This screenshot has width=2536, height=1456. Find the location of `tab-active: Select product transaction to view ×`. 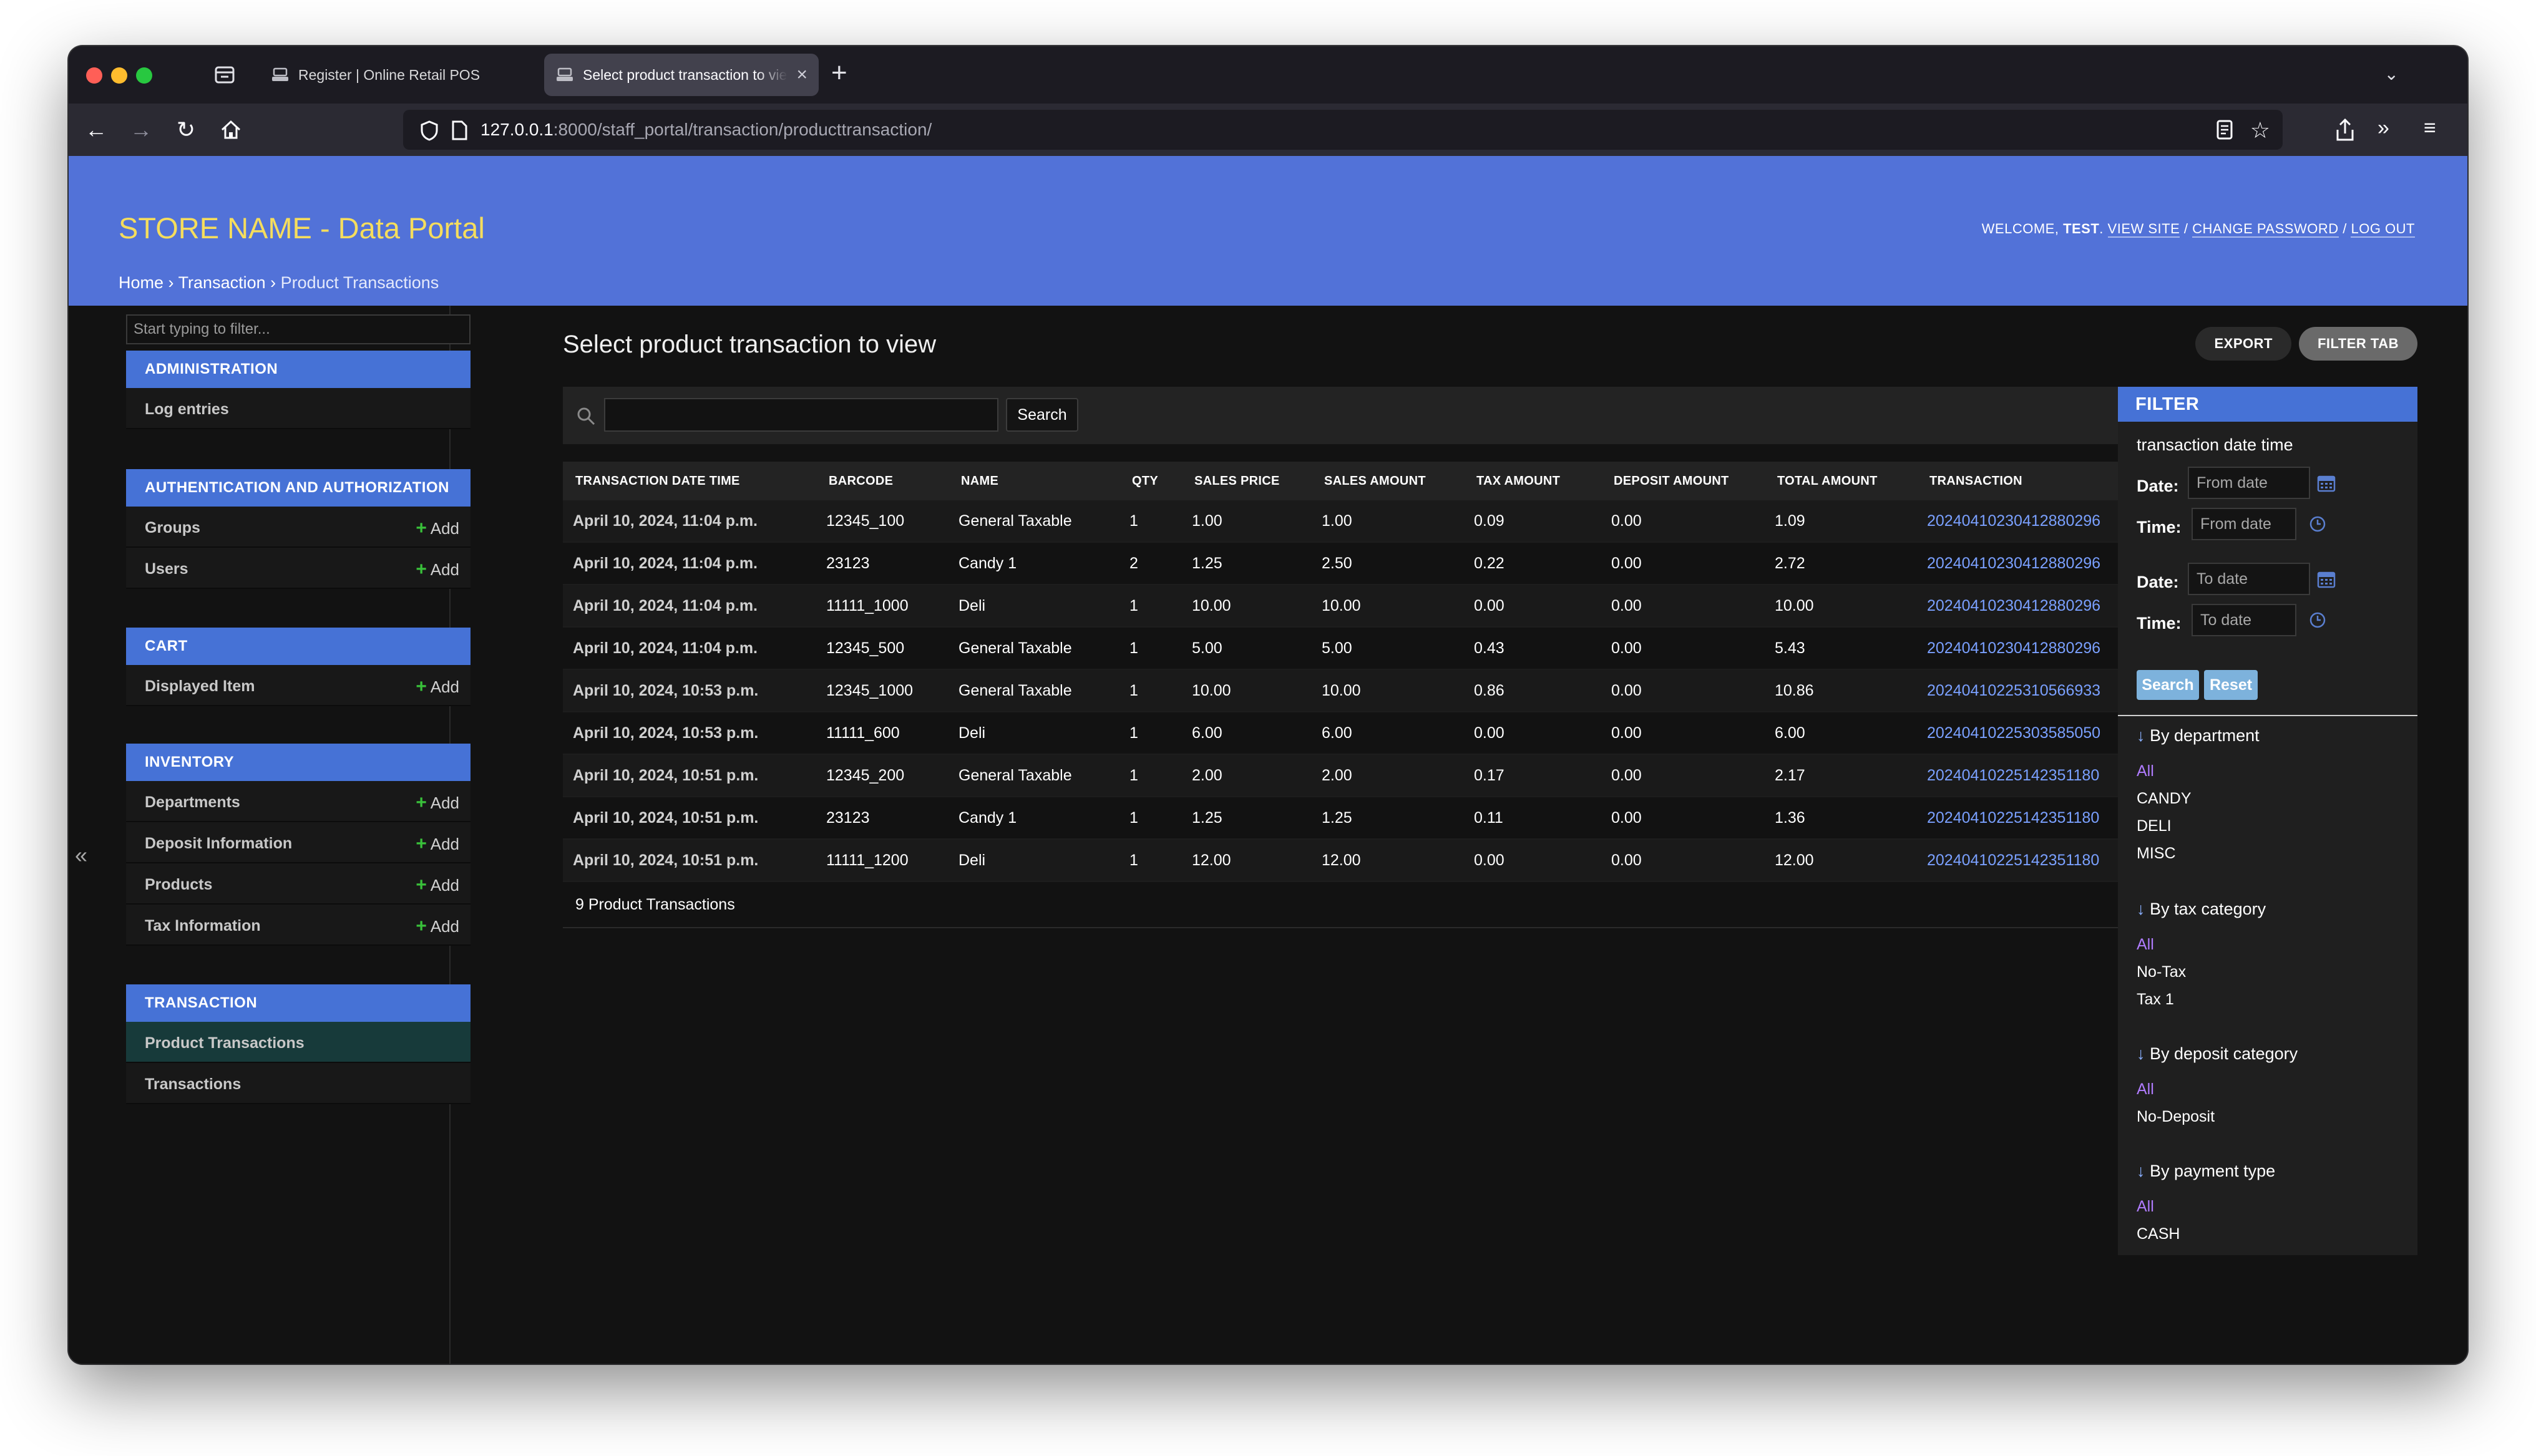

tab-active: Select product transaction to view × is located at coordinates (681, 75).